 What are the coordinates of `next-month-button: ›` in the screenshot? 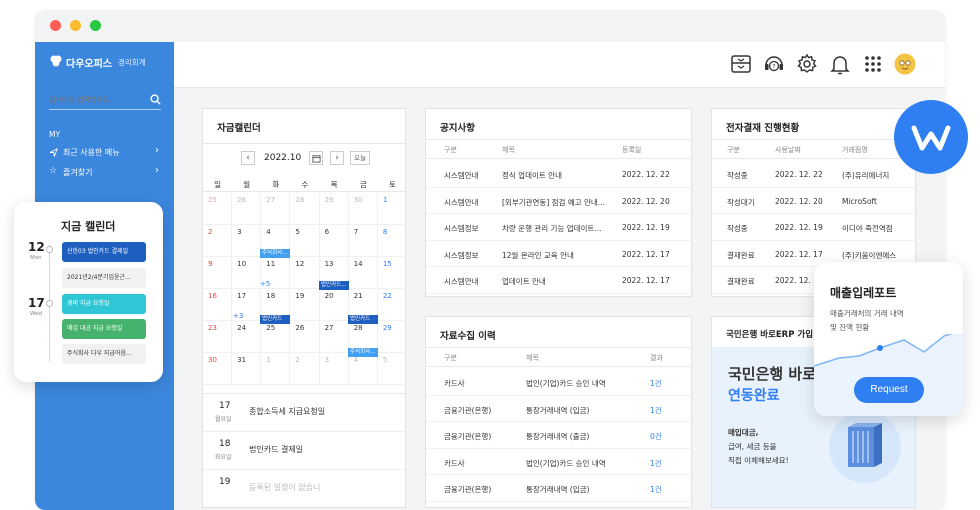 It's located at (337, 158).